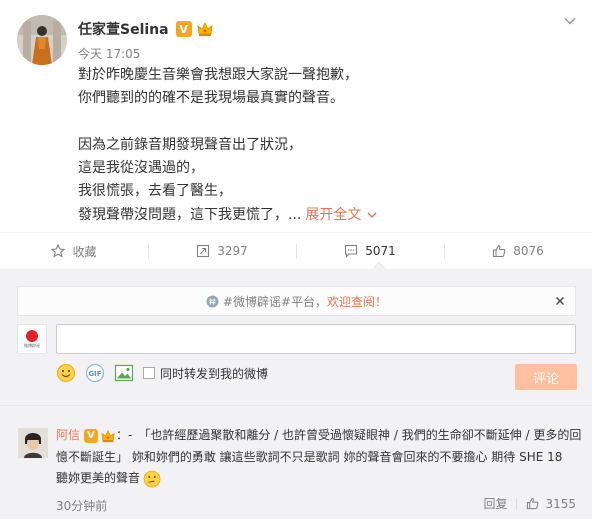  What do you see at coordinates (109, 53) in the screenshot?
I see `post-time: 今天 17:05` at bounding box center [109, 53].